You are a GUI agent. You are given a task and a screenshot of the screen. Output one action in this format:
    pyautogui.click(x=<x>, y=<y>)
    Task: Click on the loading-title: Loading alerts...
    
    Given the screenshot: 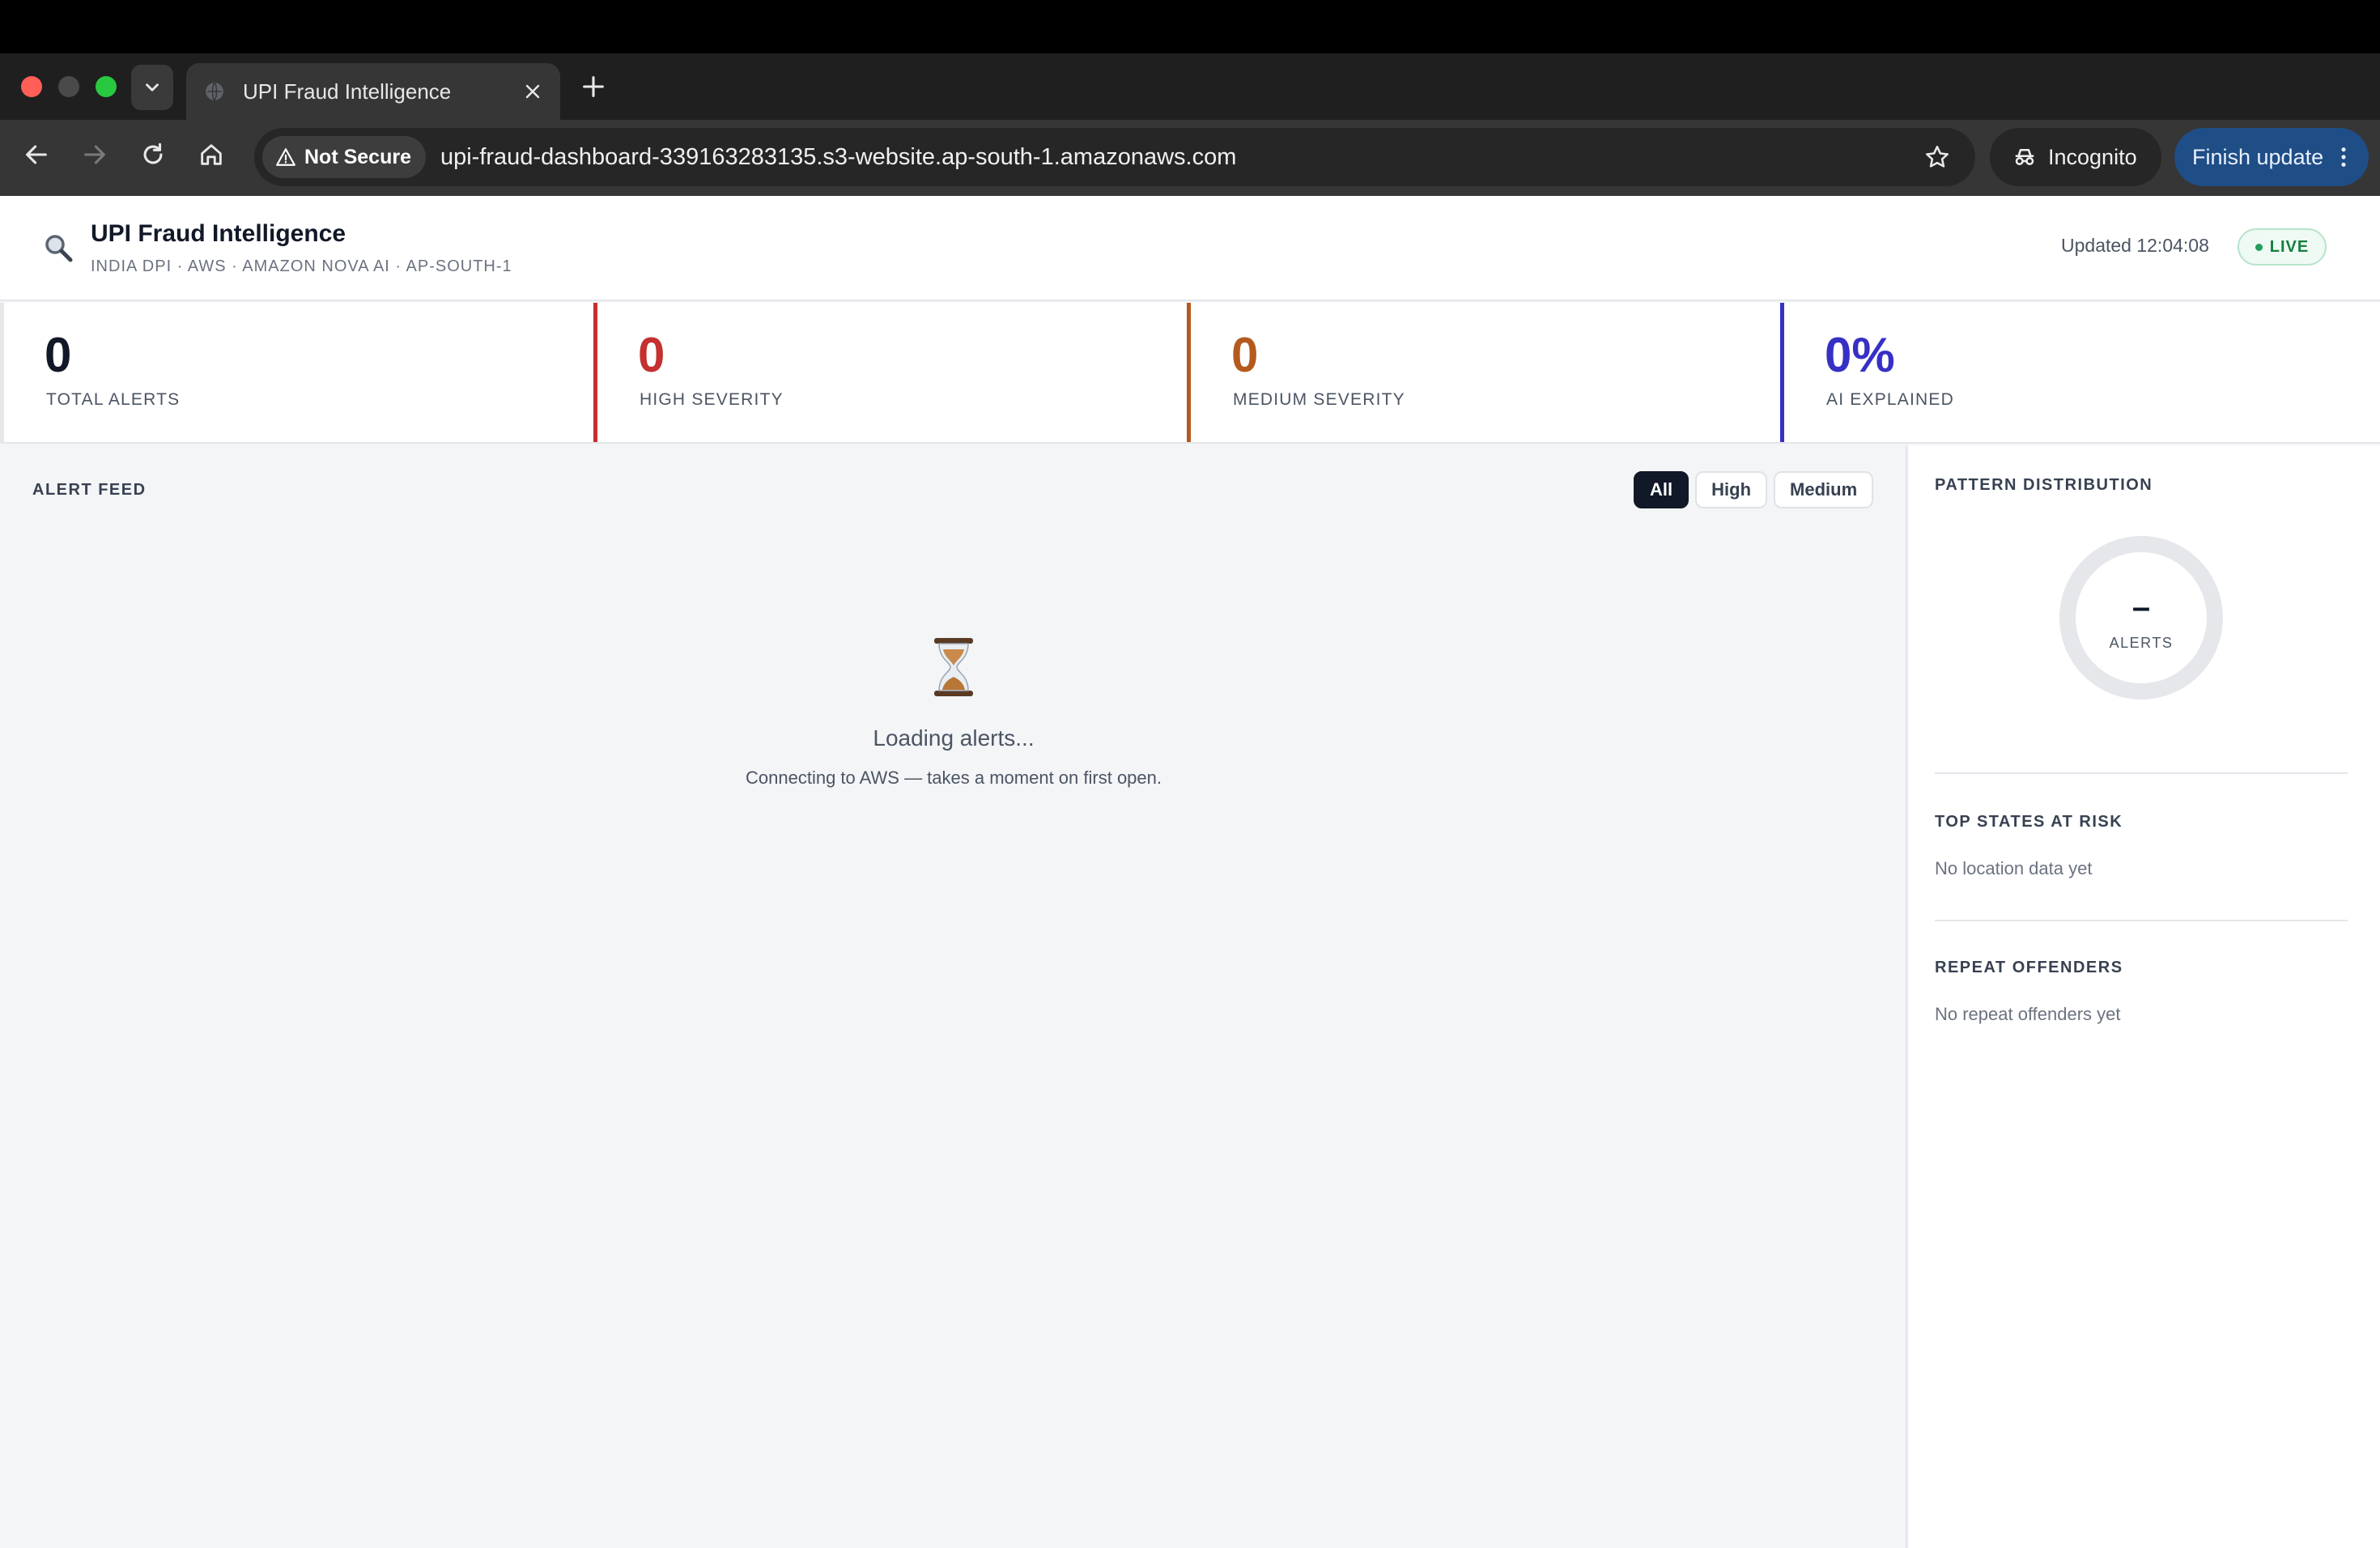 What is the action you would take?
    pyautogui.click(x=954, y=738)
    